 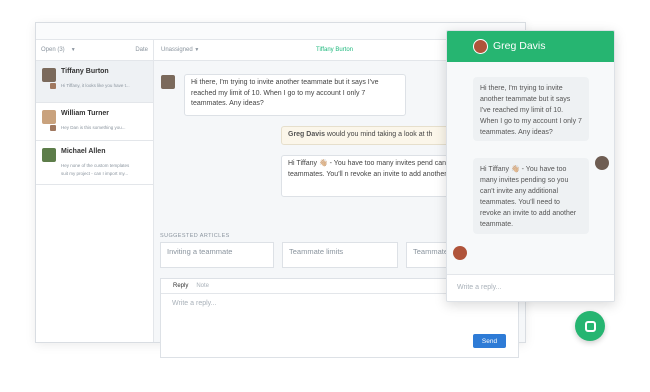 I want to click on suggested-article: Teammate limits, so click(x=340, y=255).